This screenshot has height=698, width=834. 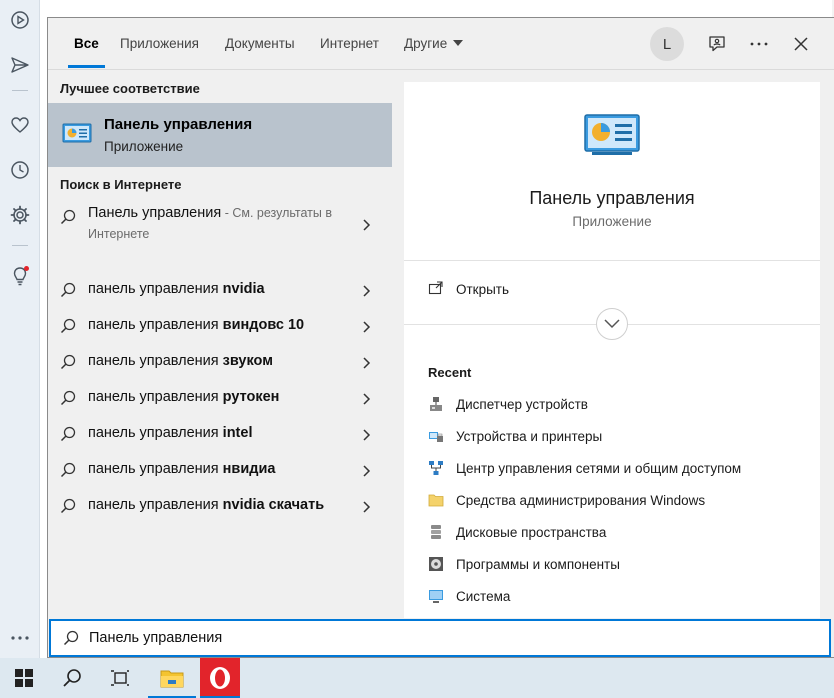 I want to click on recent-item-label: Устройства и принтеры, so click(x=529, y=436).